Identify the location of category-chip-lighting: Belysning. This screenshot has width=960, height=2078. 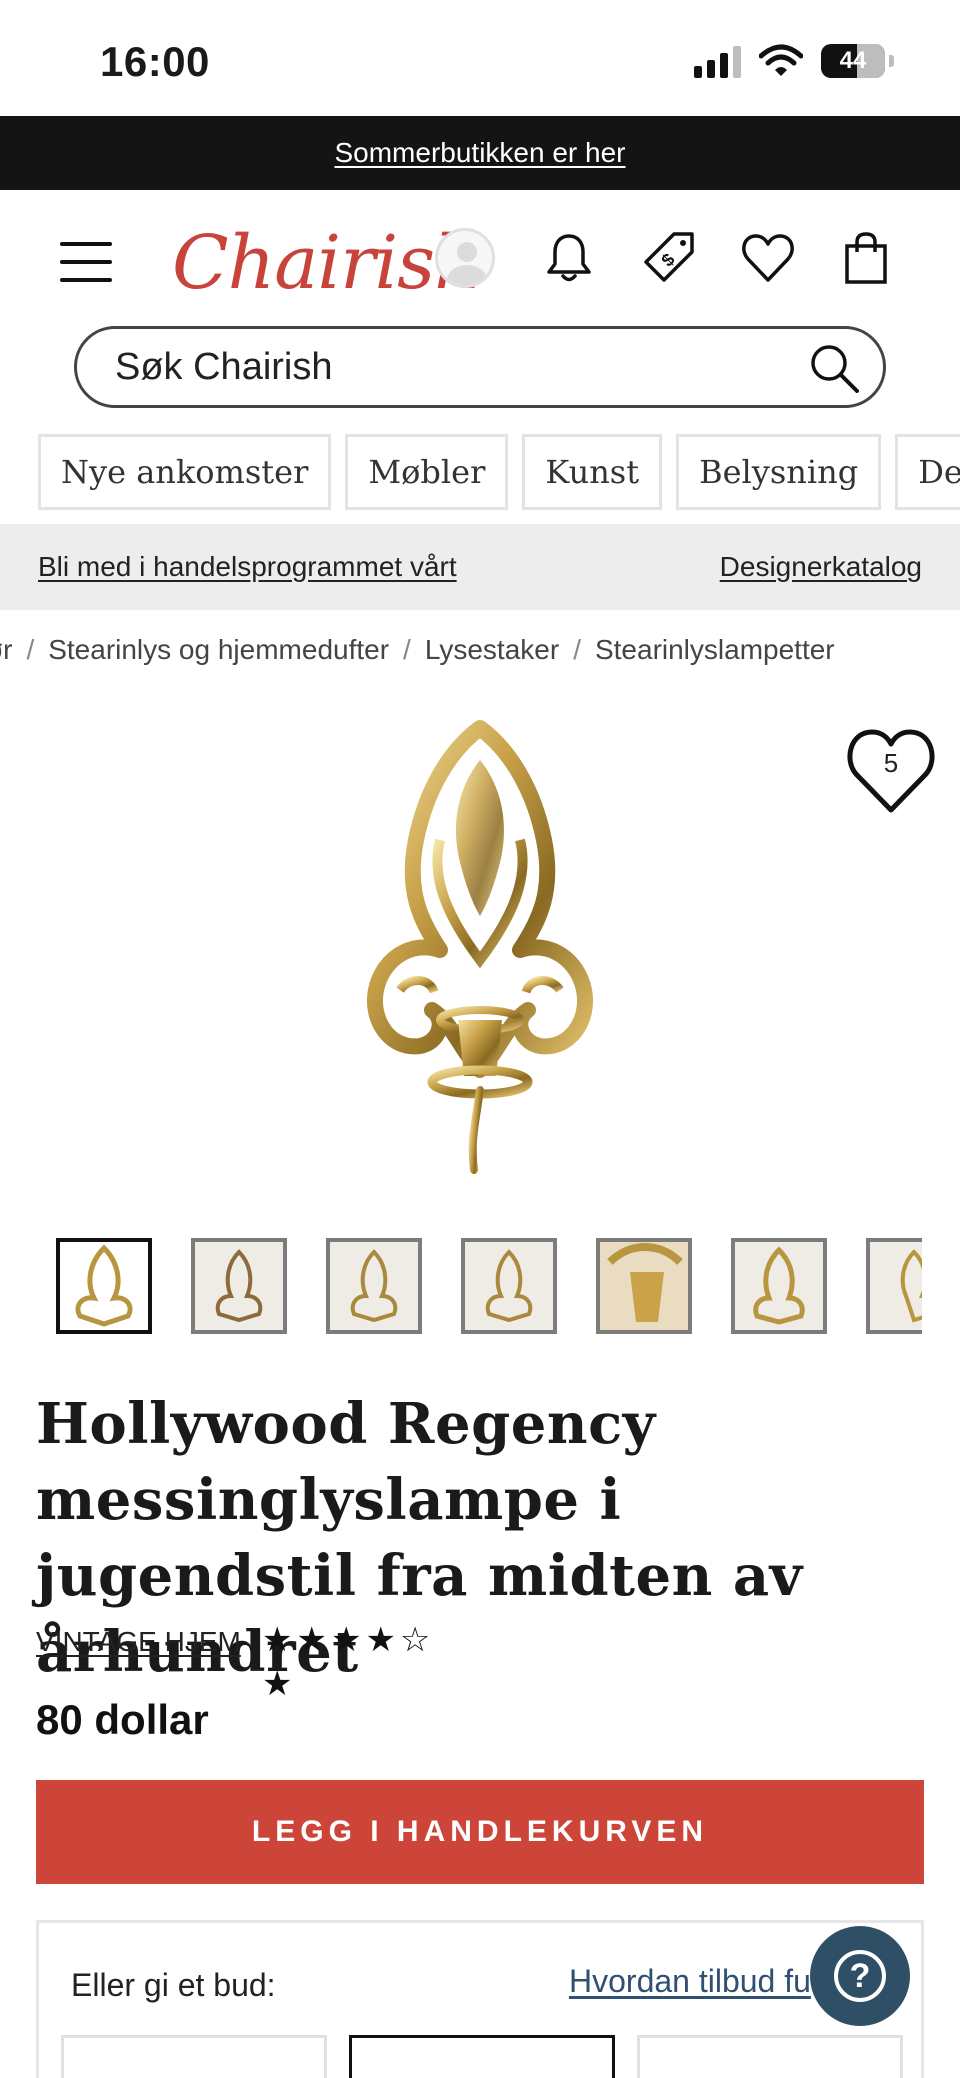
(779, 472).